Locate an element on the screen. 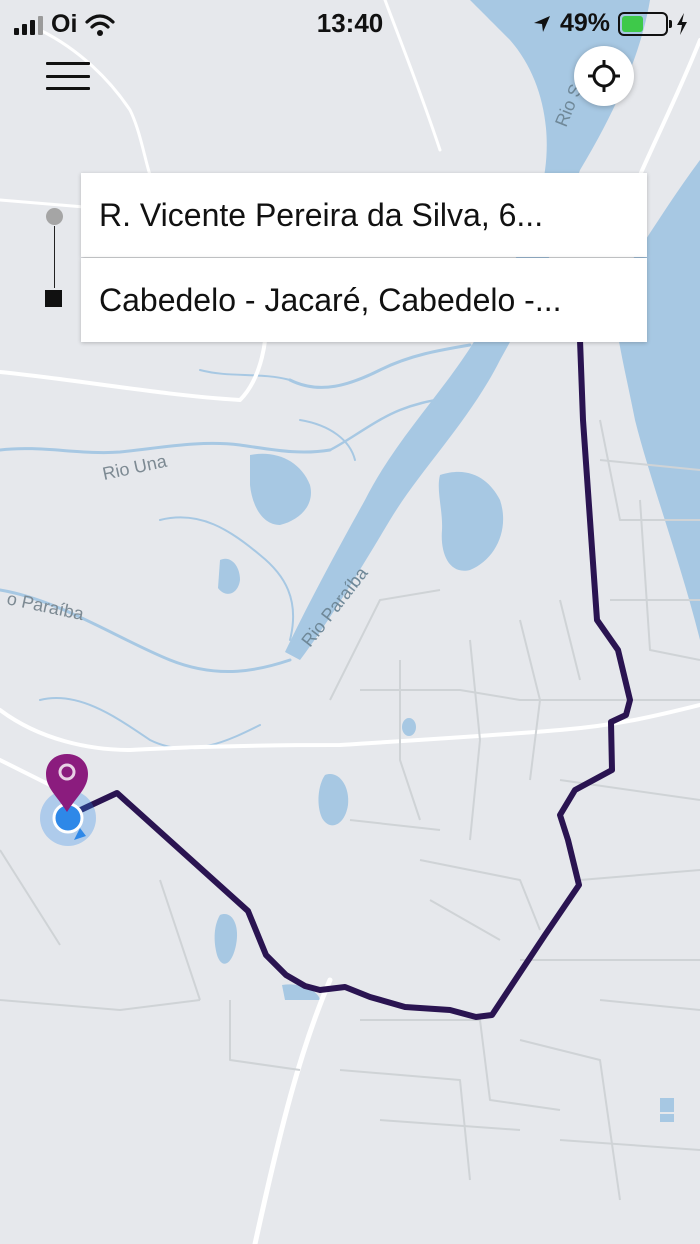 Image resolution: width=700 pixels, height=1244 pixels. locate-me-button is located at coordinates (604, 76).